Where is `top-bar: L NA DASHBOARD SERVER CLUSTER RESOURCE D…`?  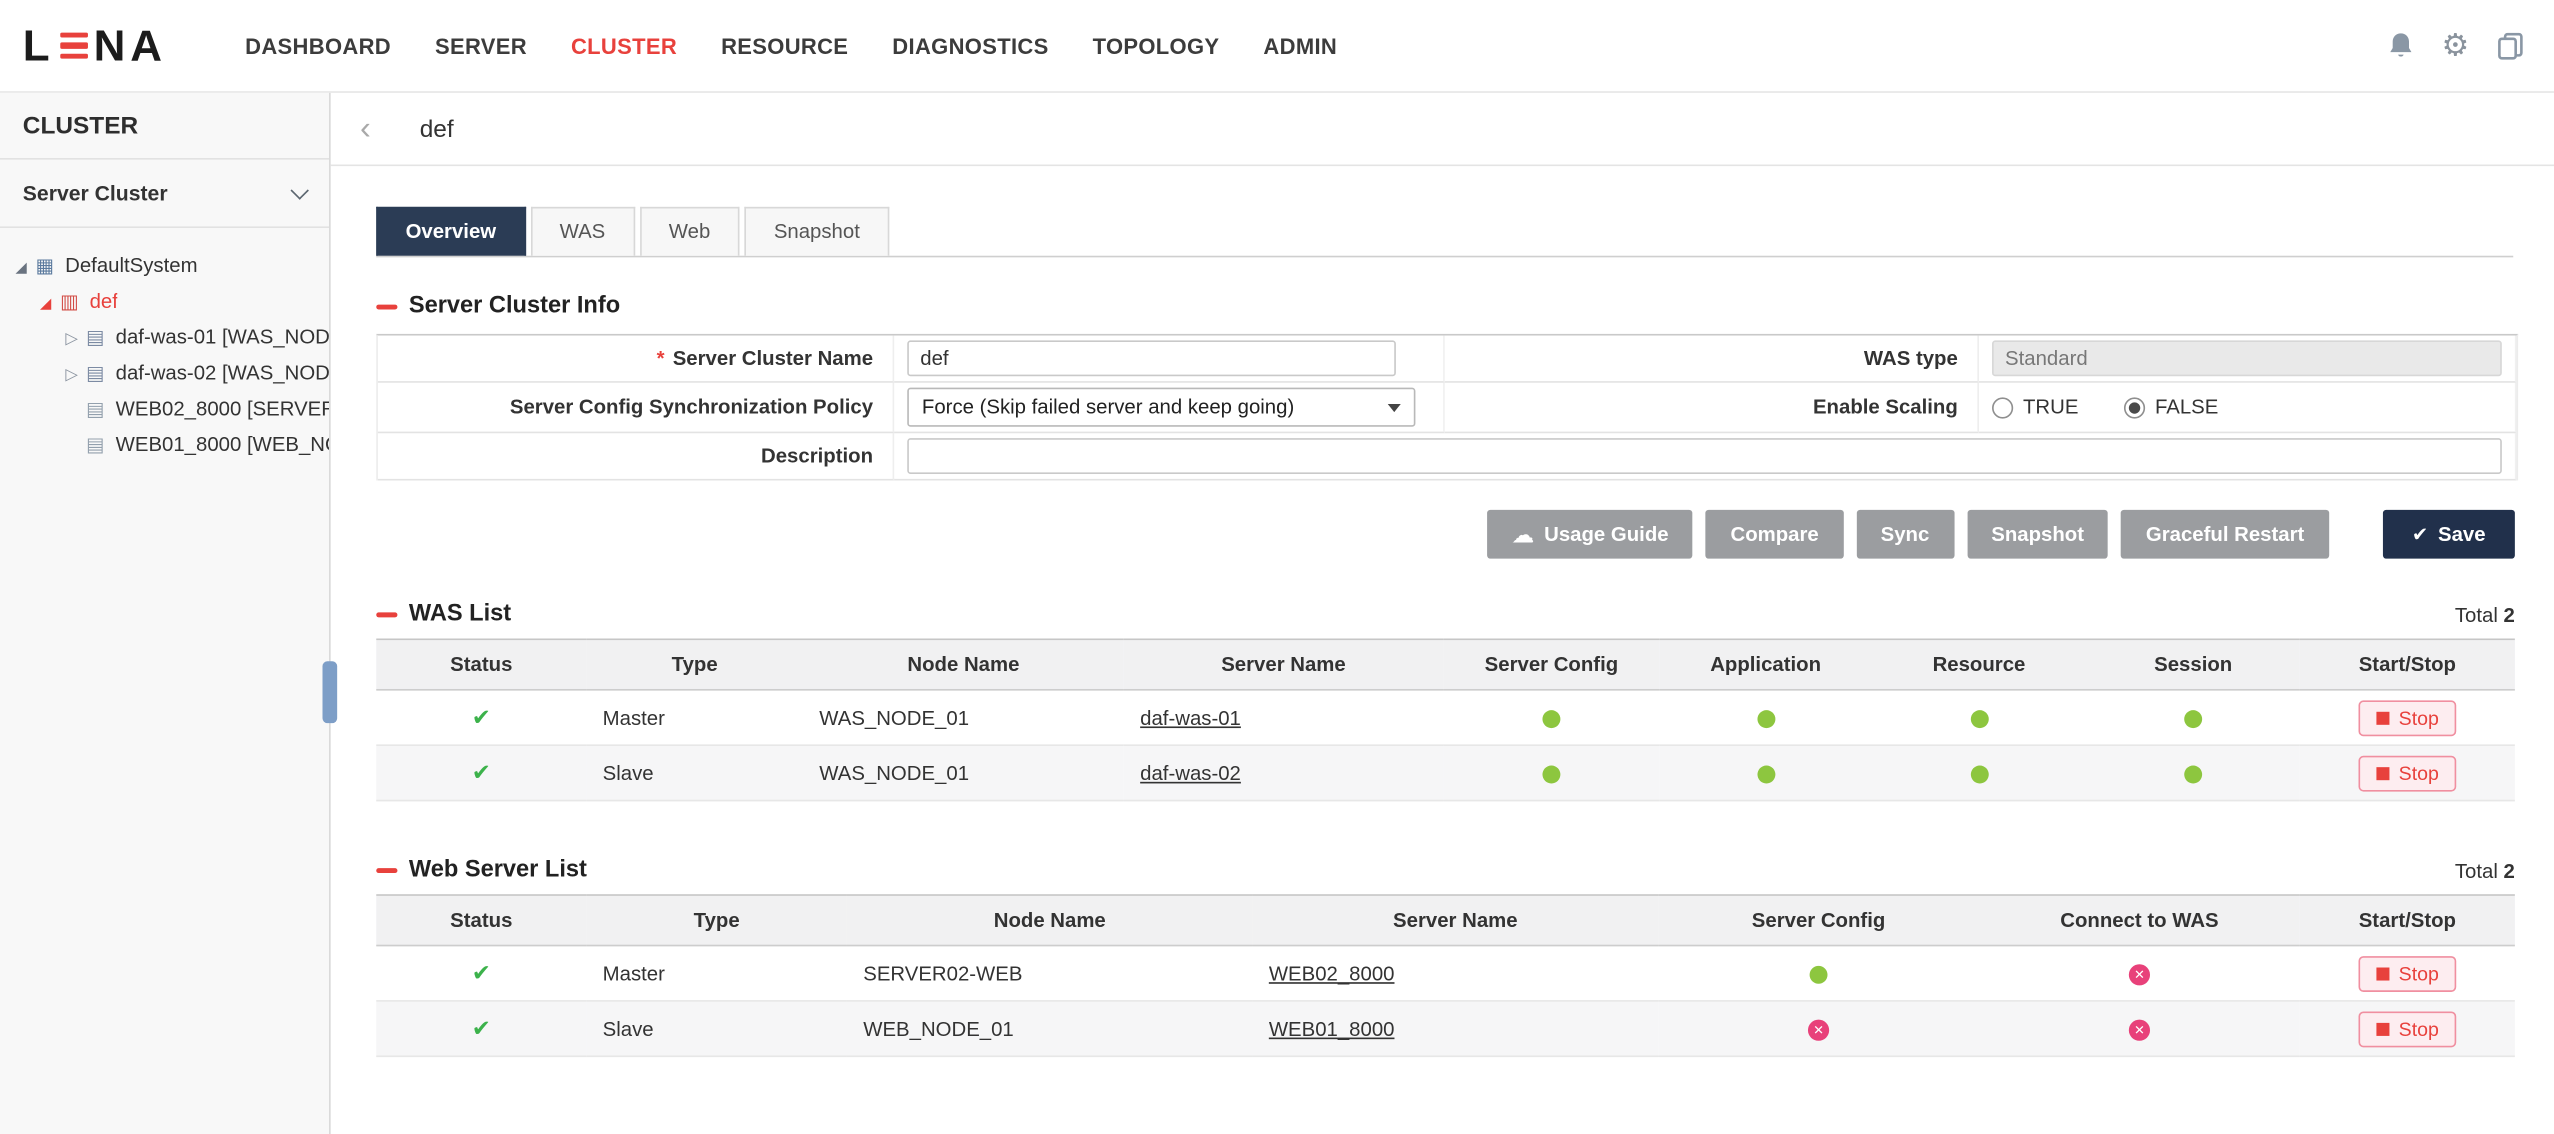
top-bar: L NA DASHBOARD SERVER CLUSTER RESOURCE D… is located at coordinates (1277, 46).